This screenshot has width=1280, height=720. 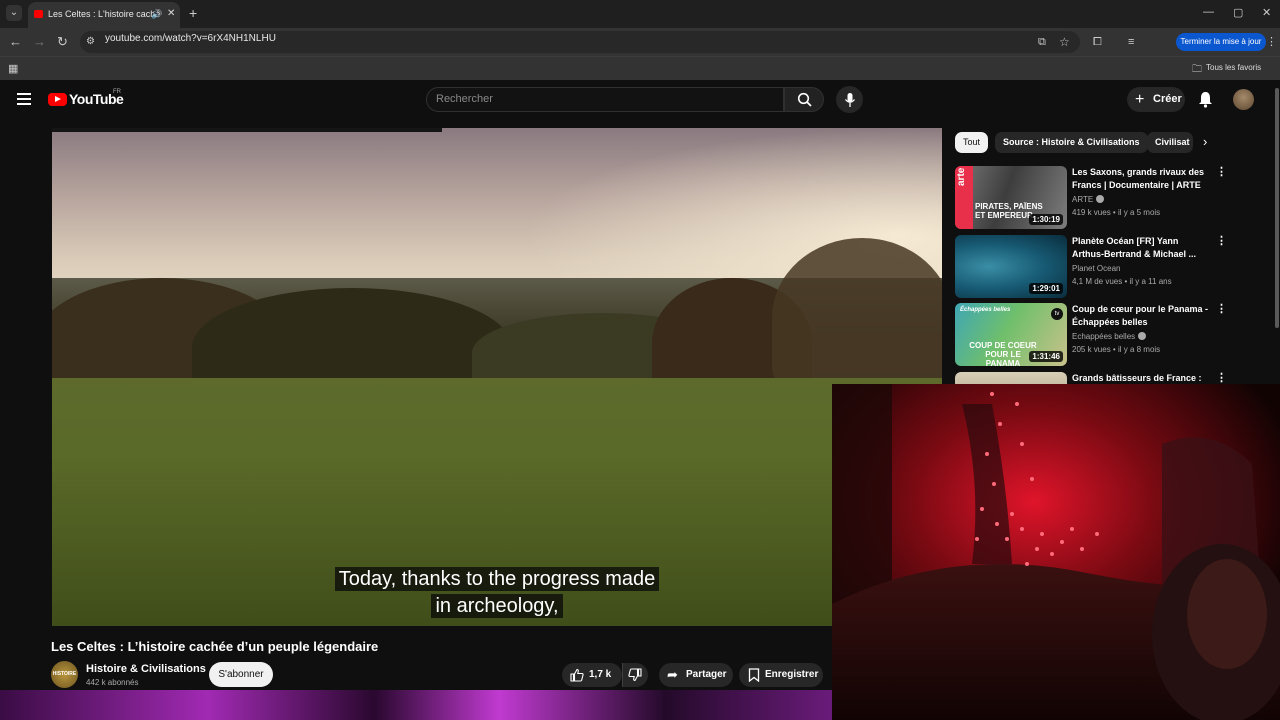 What do you see at coordinates (1197, 69) in the screenshot?
I see `folder-icon: 🗀` at bounding box center [1197, 69].